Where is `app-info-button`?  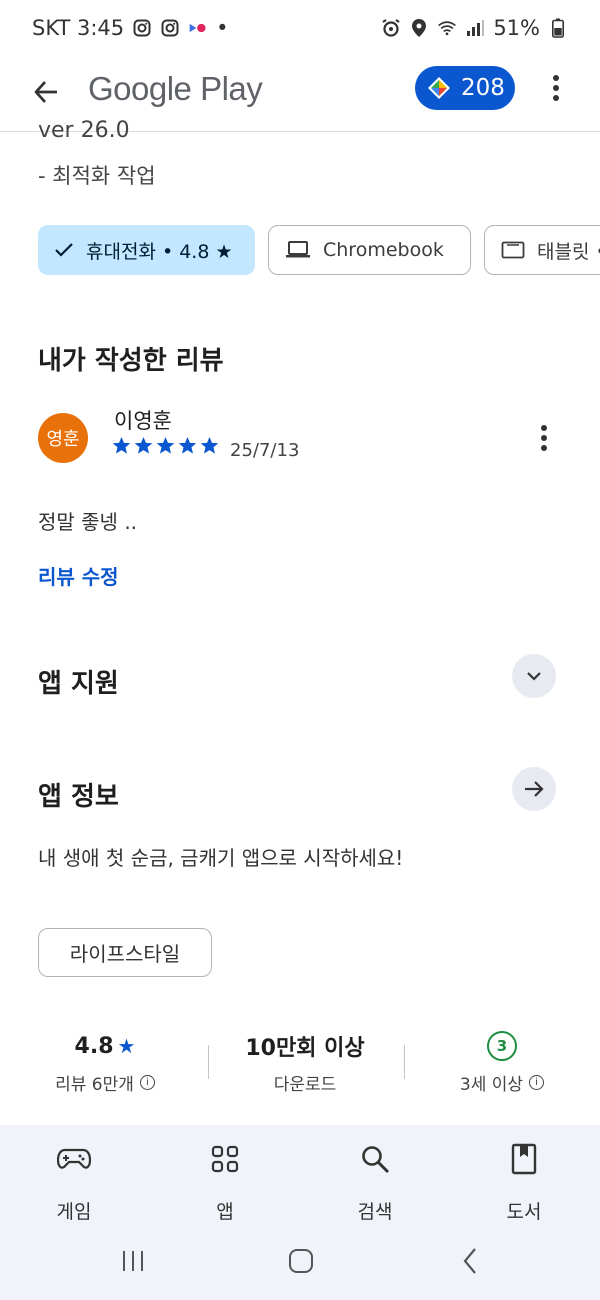
app-info-button is located at coordinates (534, 789).